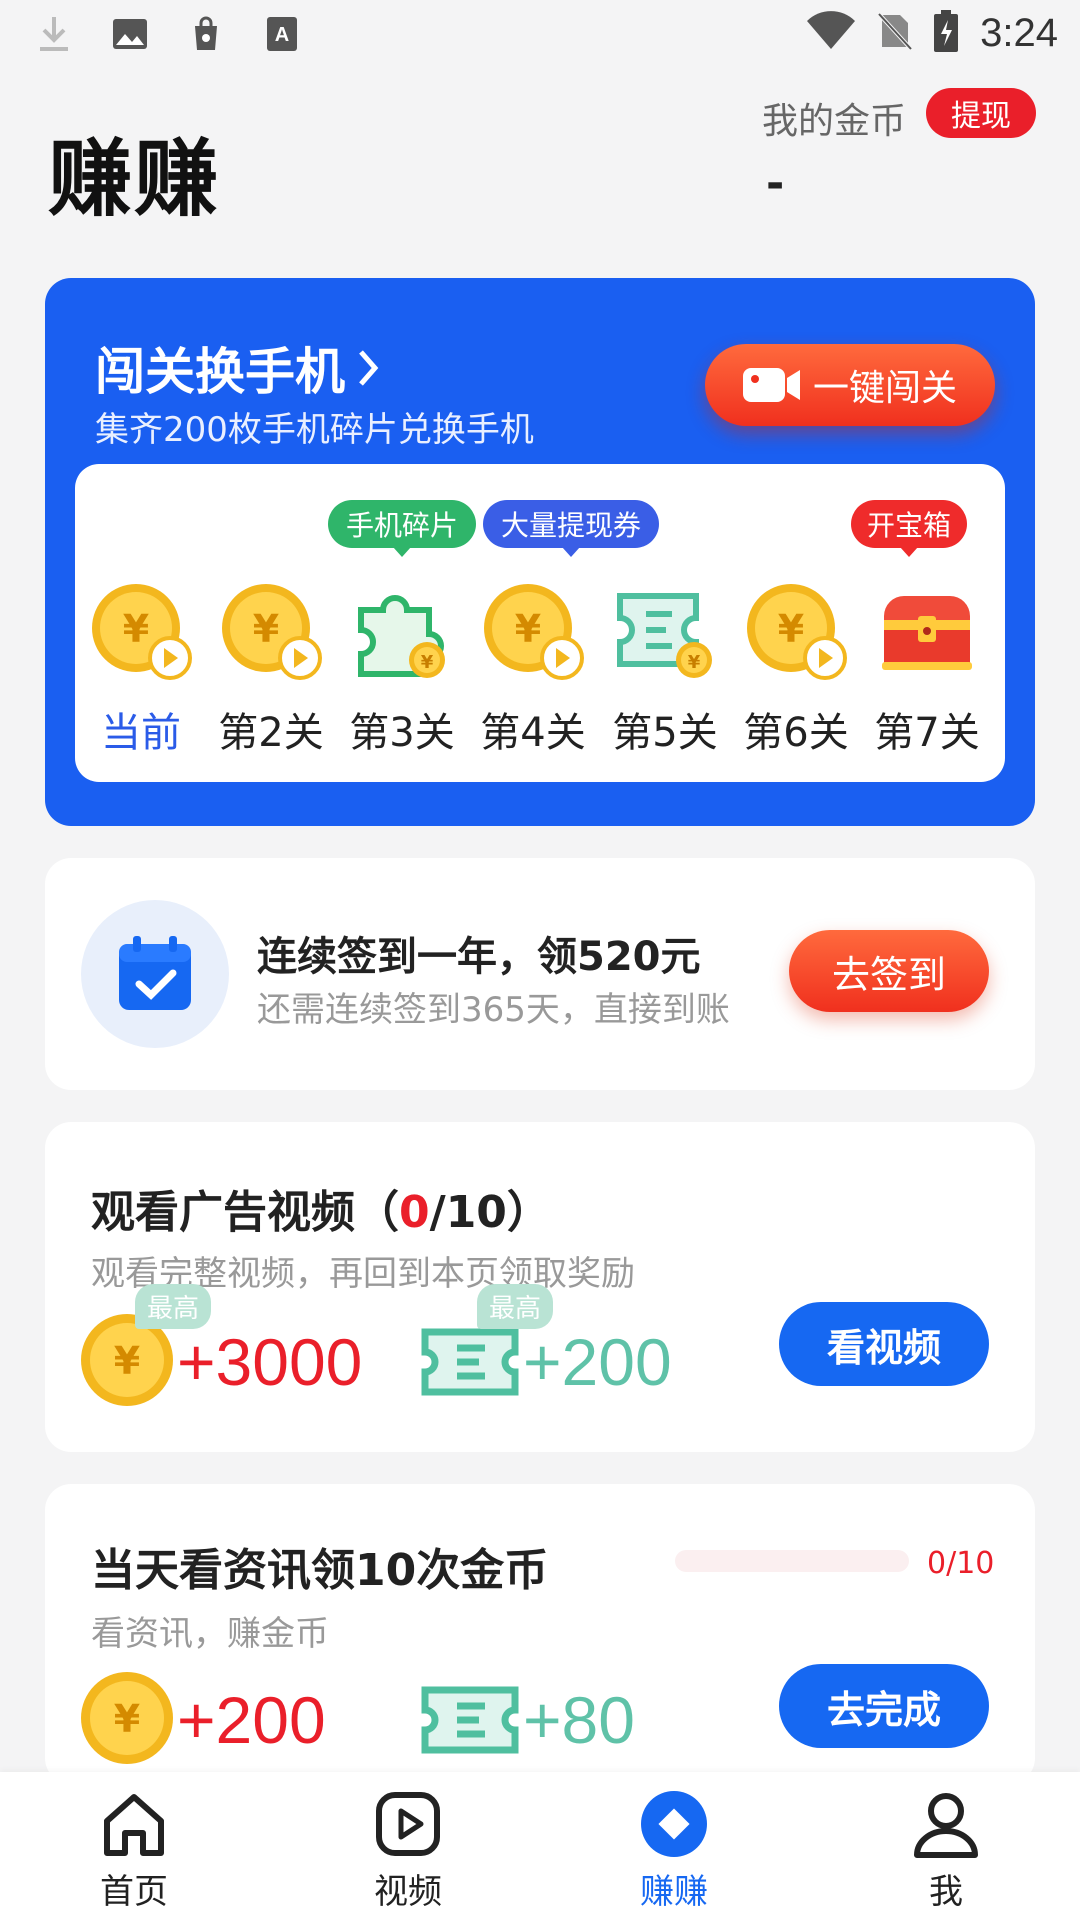  What do you see at coordinates (479, 957) in the screenshot?
I see `signin-title: 连续签到一年，领520元` at bounding box center [479, 957].